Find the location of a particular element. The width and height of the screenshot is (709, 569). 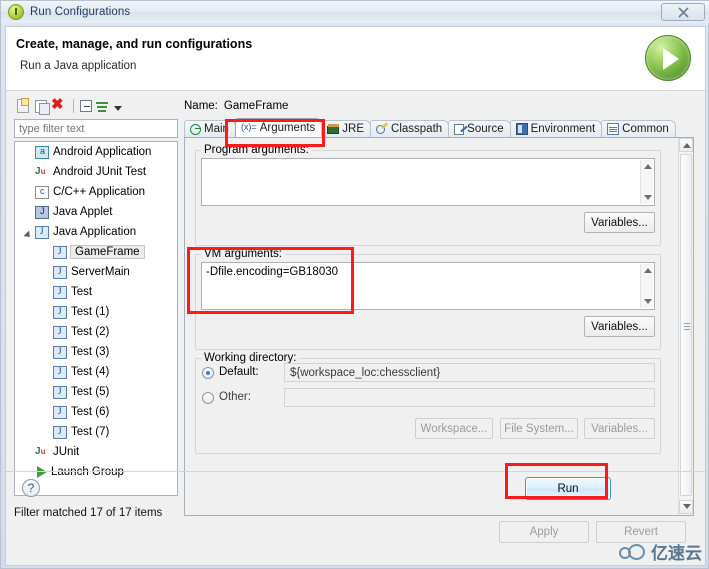

run-button: Run is located at coordinates (568, 488).